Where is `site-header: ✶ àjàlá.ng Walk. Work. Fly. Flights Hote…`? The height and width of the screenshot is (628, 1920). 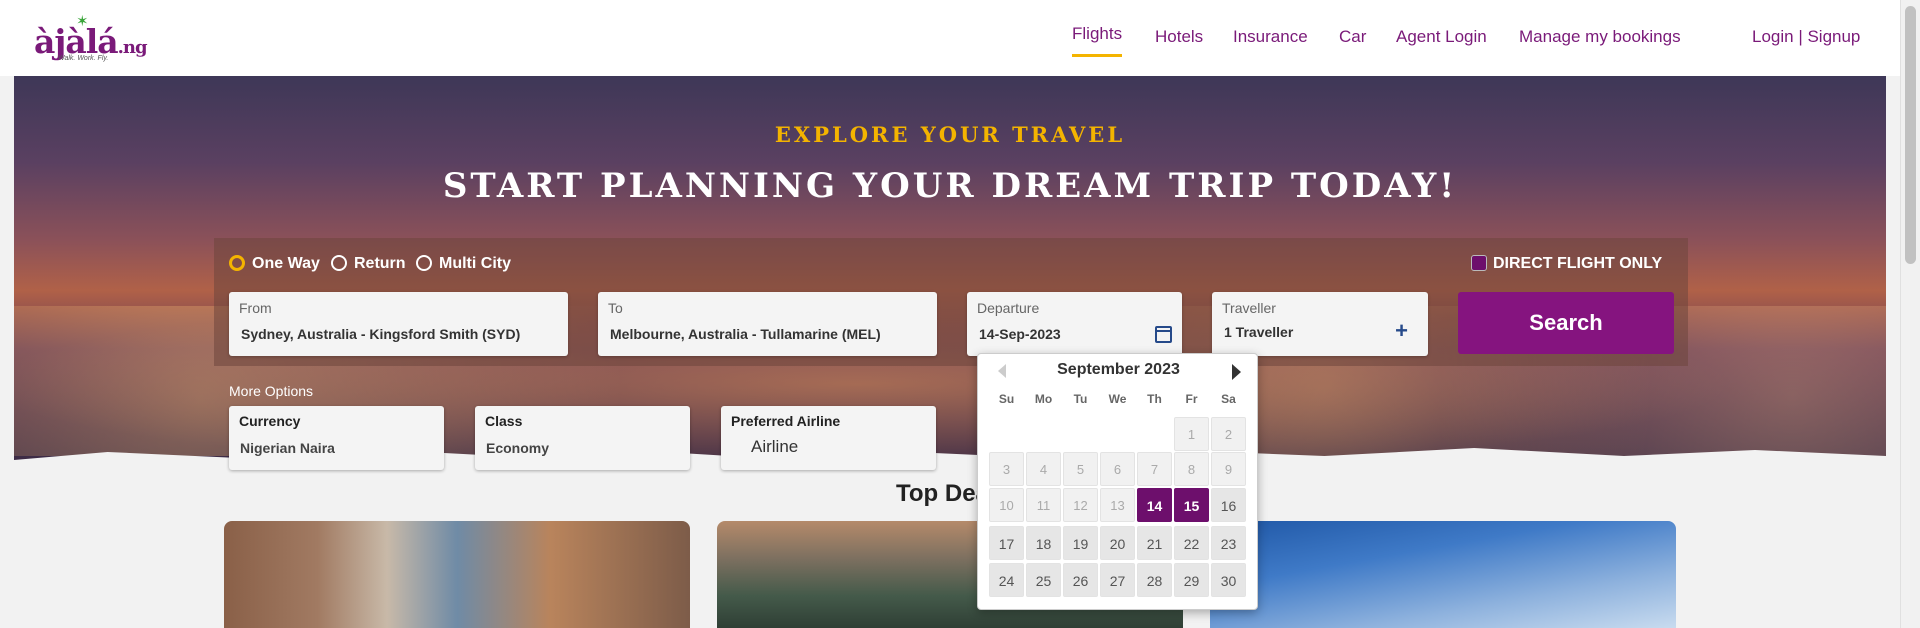
site-header: ✶ àjàlá.ng Walk. Work. Fly. Flights Hote… is located at coordinates (950, 38).